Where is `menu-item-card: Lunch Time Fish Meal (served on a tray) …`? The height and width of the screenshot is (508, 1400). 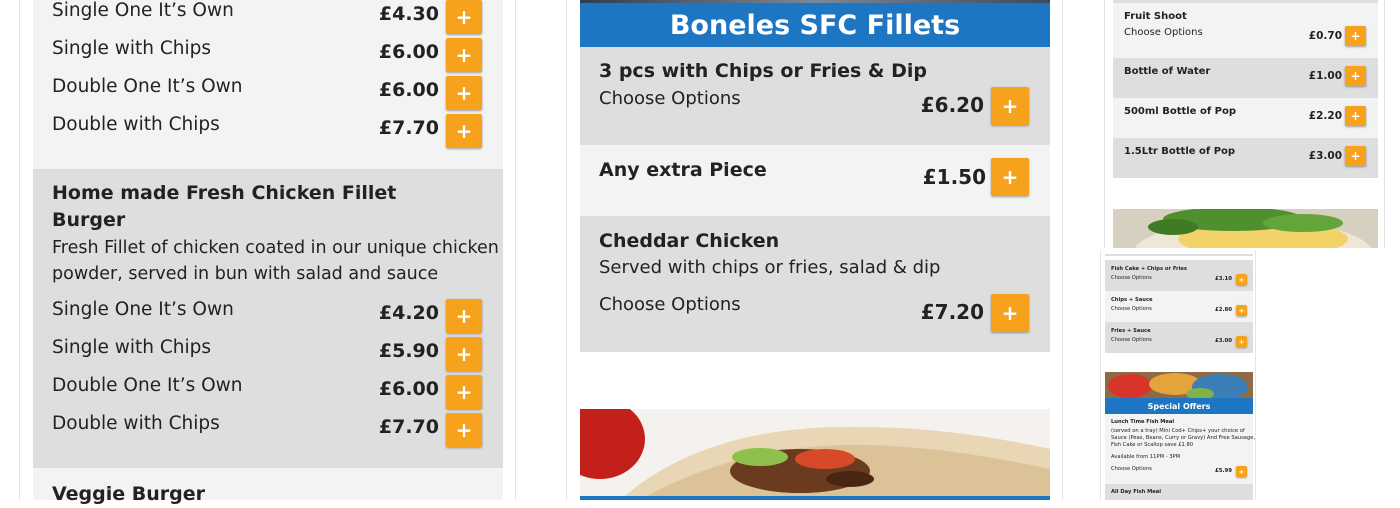
menu-item-card: Lunch Time Fish Meal (served on a tray) … is located at coordinates (1180, 449).